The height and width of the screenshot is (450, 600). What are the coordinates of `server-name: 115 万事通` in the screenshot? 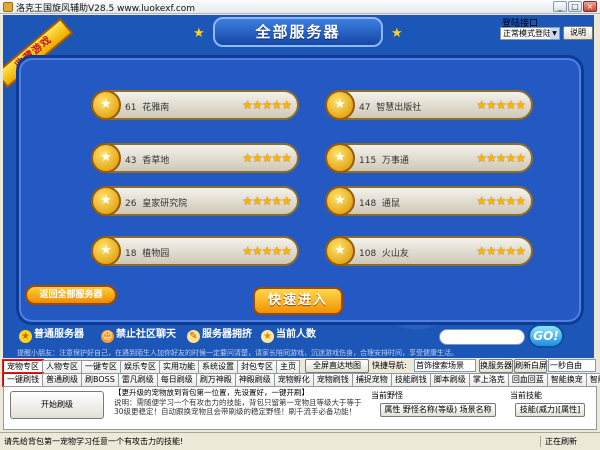 It's located at (384, 161).